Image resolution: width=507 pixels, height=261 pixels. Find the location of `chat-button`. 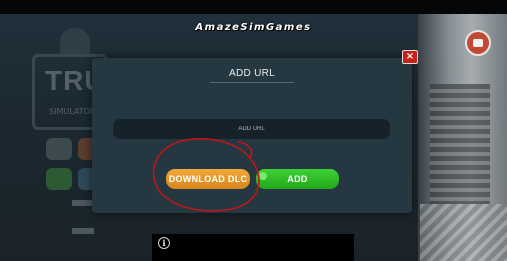

chat-button is located at coordinates (478, 43).